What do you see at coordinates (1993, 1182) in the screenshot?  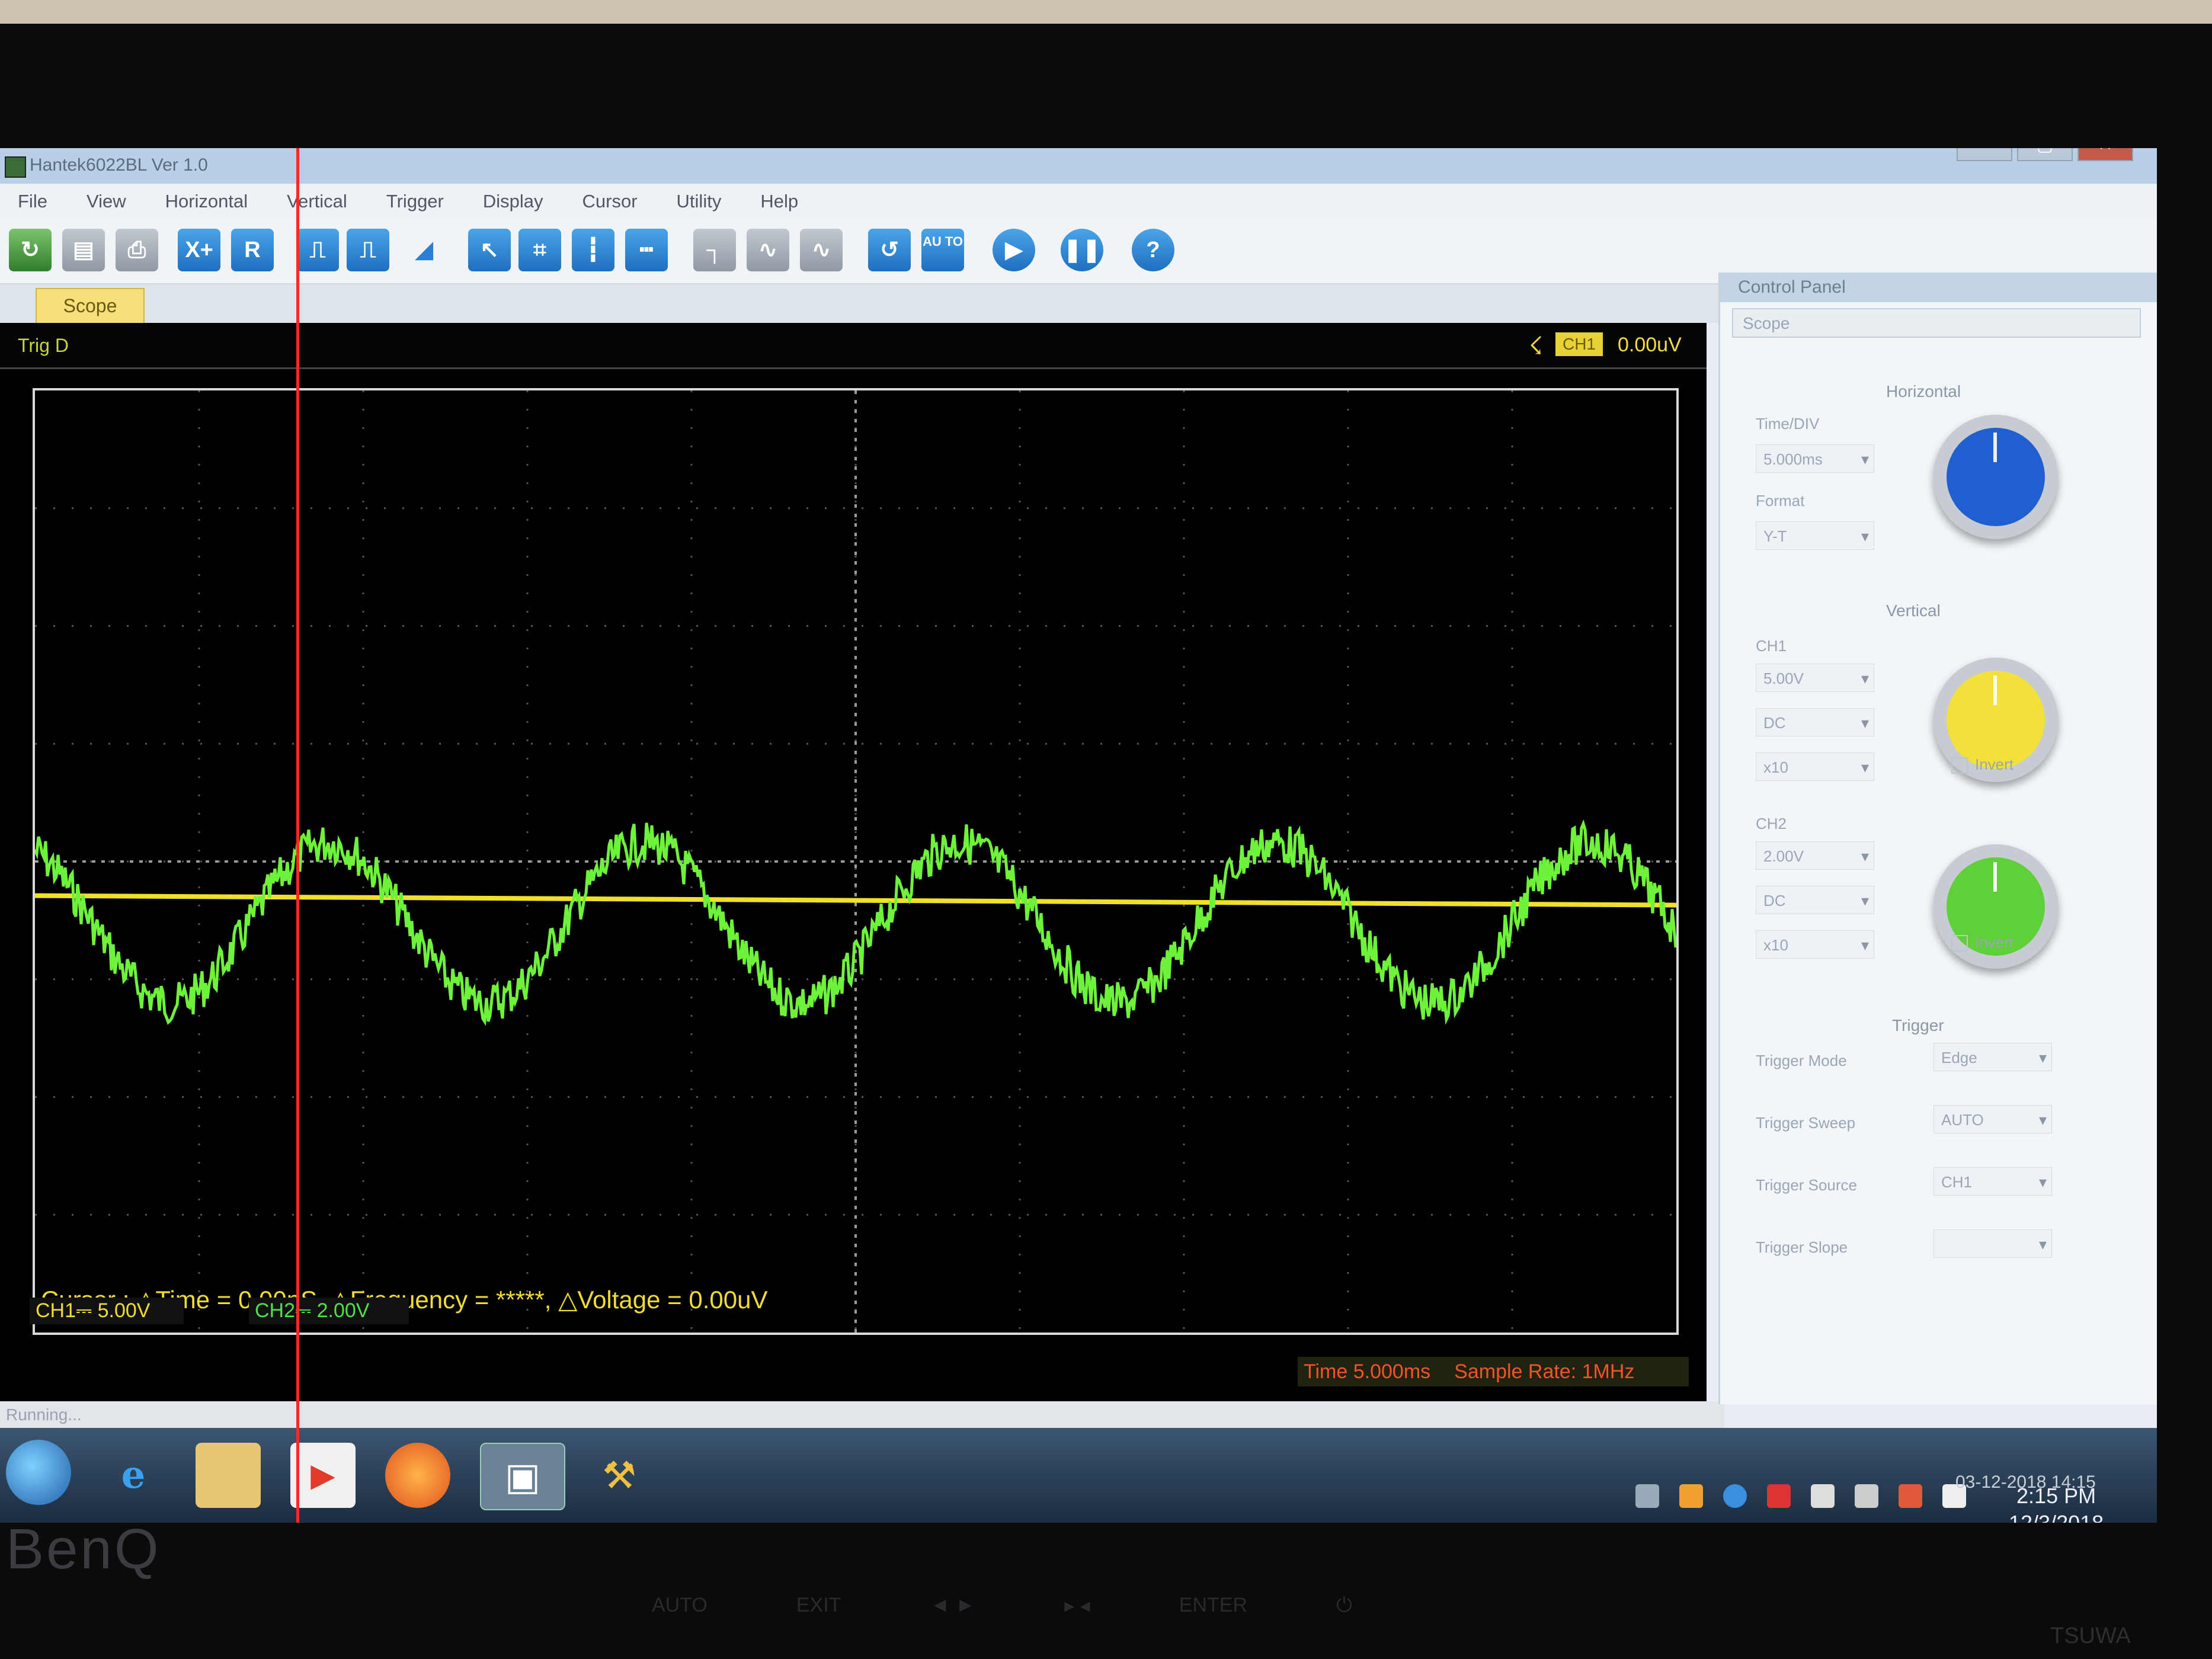 I see `trigger-source-select: CH1` at bounding box center [1993, 1182].